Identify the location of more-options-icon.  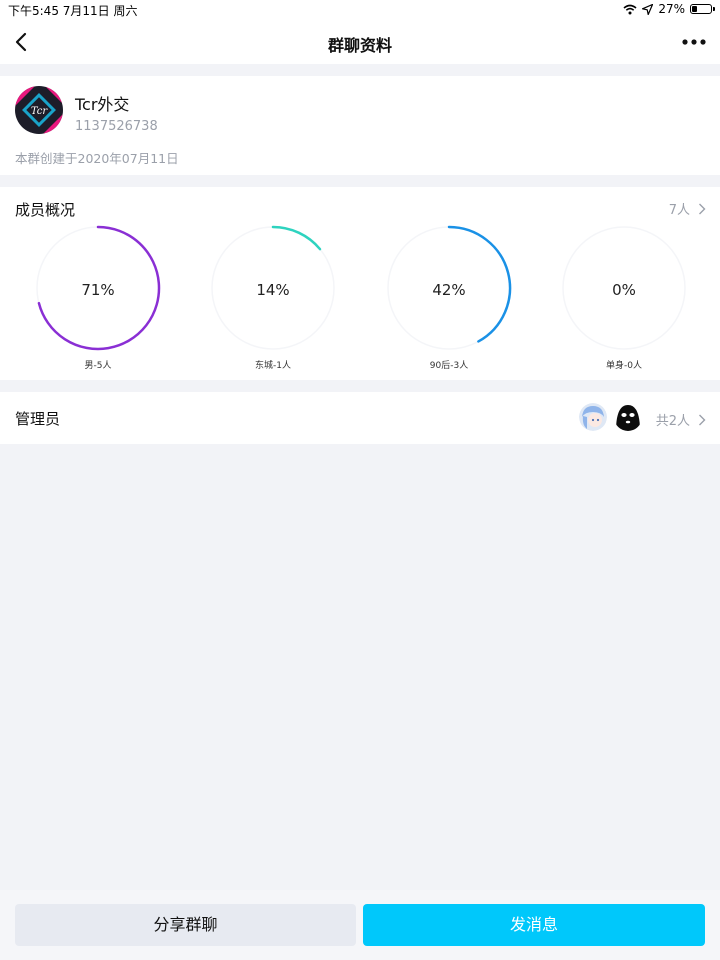
(694, 42).